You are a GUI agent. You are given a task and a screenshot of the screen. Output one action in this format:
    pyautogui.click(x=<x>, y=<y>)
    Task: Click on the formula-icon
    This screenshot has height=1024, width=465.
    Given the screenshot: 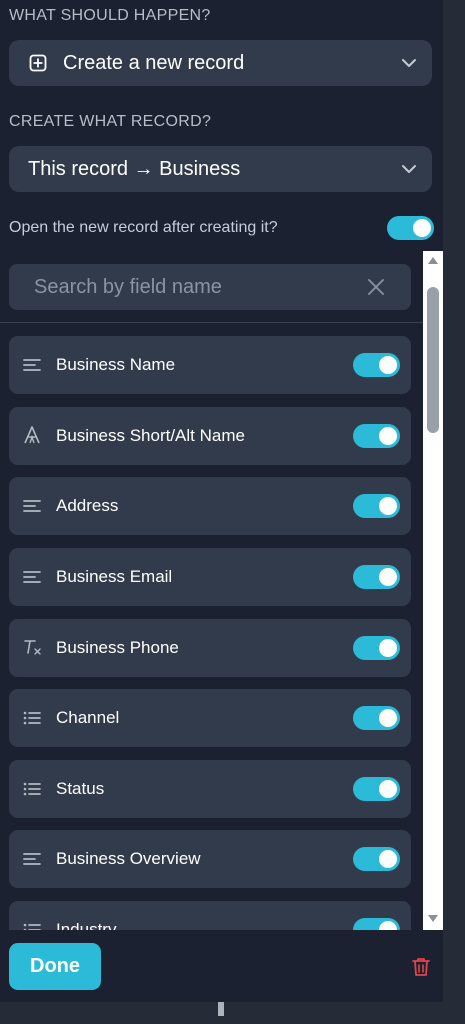 What is the action you would take?
    pyautogui.click(x=32, y=646)
    